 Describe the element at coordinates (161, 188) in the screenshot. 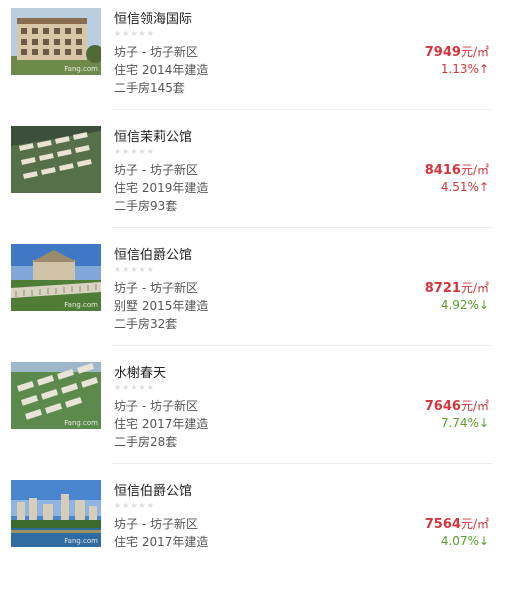

I see `type-year-label: 住宅 2019年建造` at that location.